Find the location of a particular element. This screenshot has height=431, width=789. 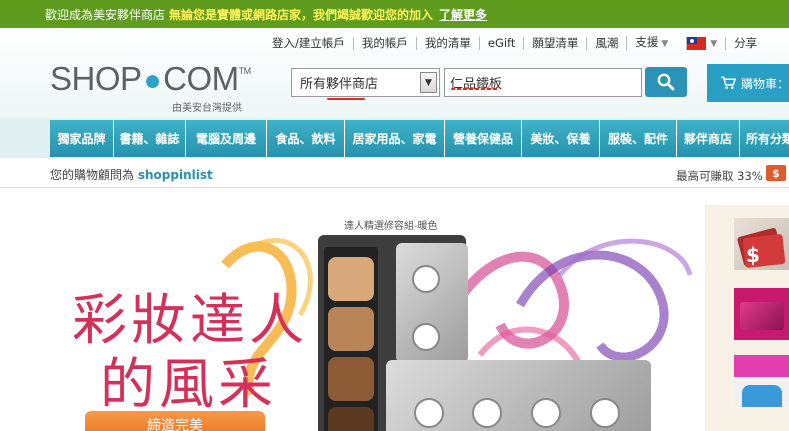

logo-right: COM is located at coordinates (201, 78).